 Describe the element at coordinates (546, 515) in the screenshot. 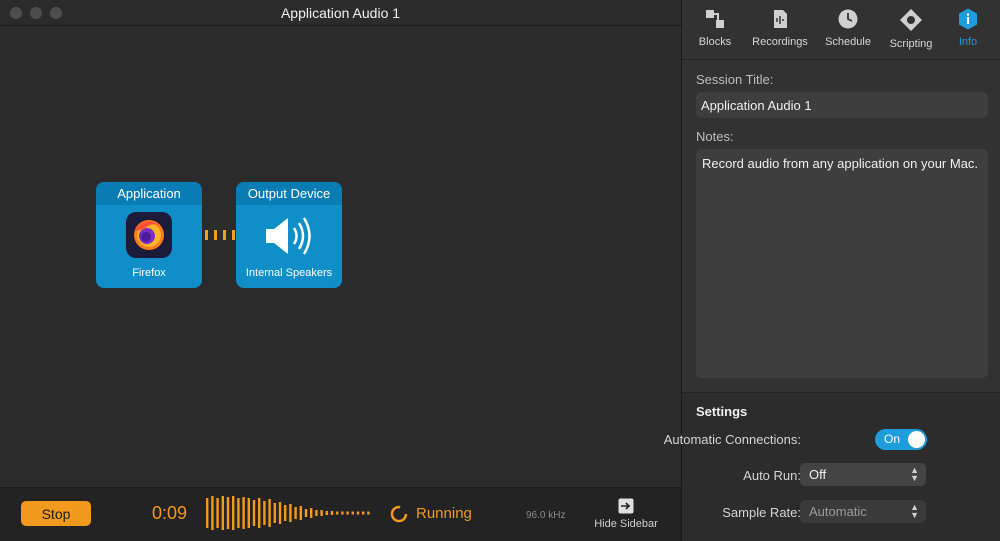

I see `sample-rate-readout: 96.0 kHz` at that location.